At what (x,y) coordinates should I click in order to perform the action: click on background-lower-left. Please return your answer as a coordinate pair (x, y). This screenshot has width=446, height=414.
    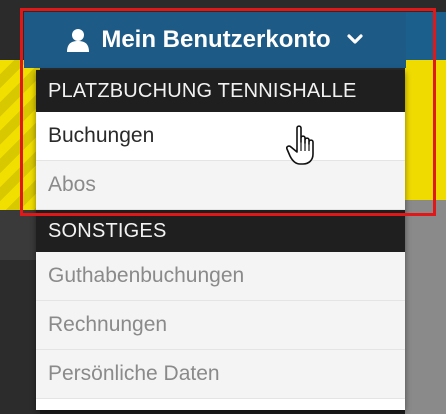
    Looking at the image, I should click on (20, 337).